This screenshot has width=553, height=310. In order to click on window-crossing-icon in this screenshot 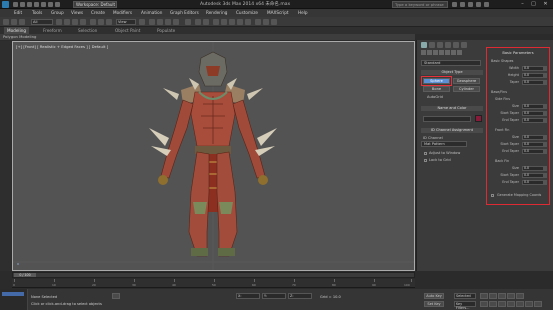, I will do `click(83, 22)`.